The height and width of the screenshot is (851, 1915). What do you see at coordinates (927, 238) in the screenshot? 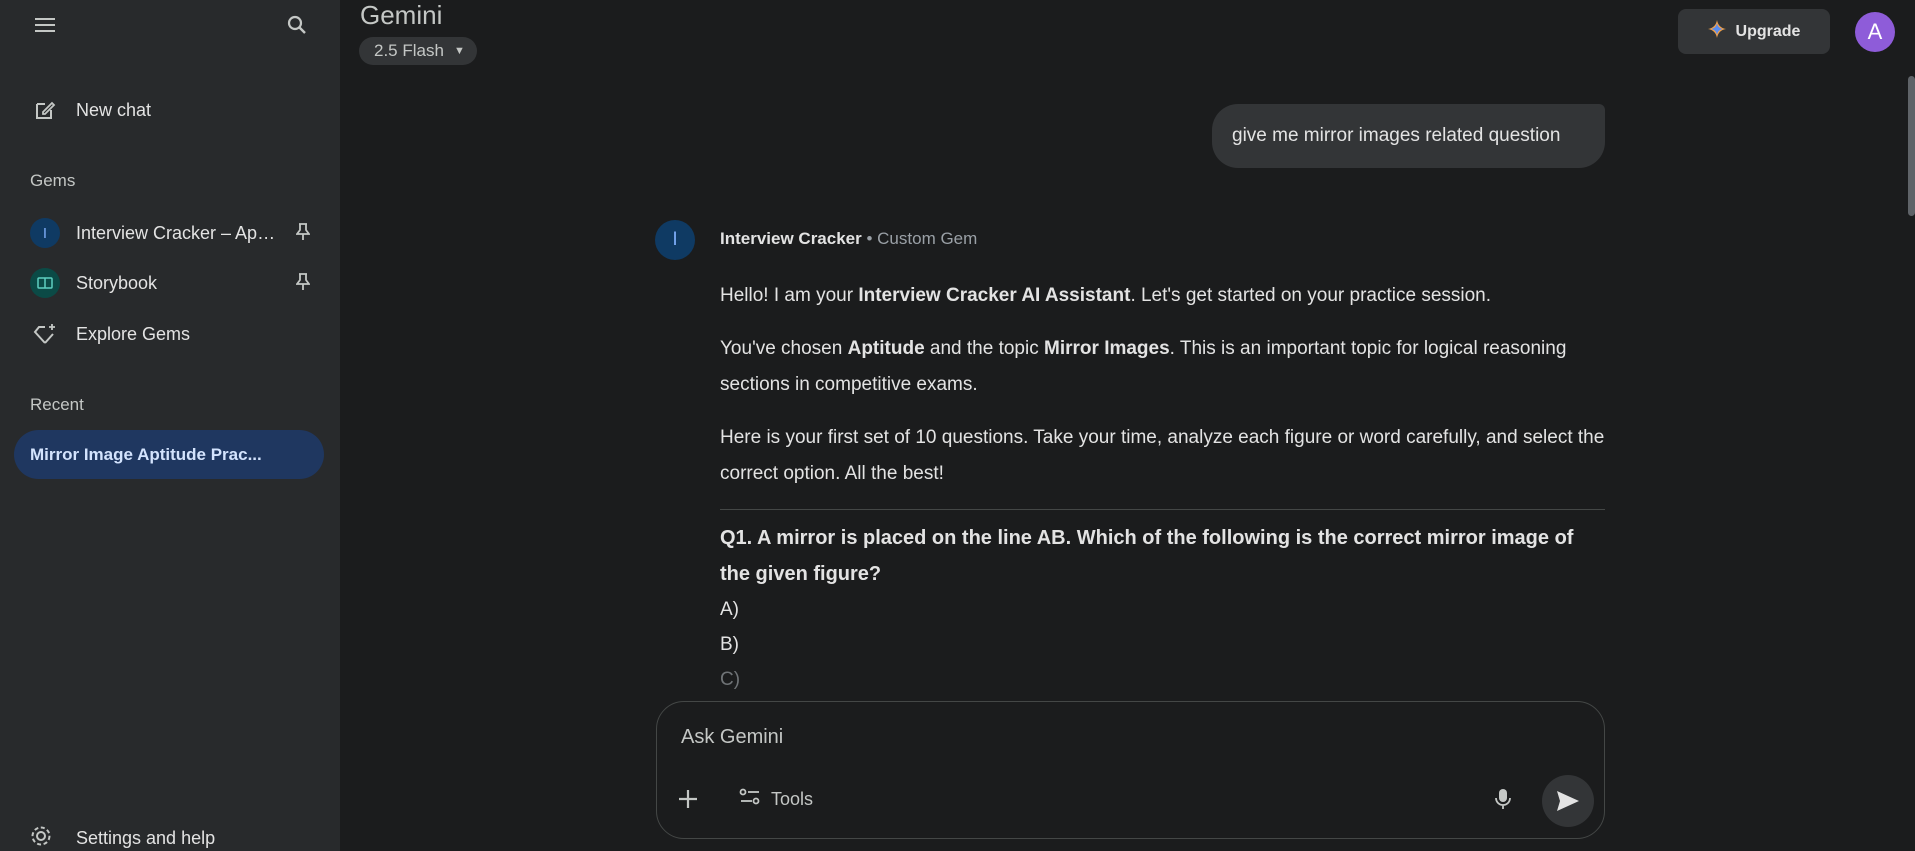
I see `gem-type: Custom Gem` at bounding box center [927, 238].